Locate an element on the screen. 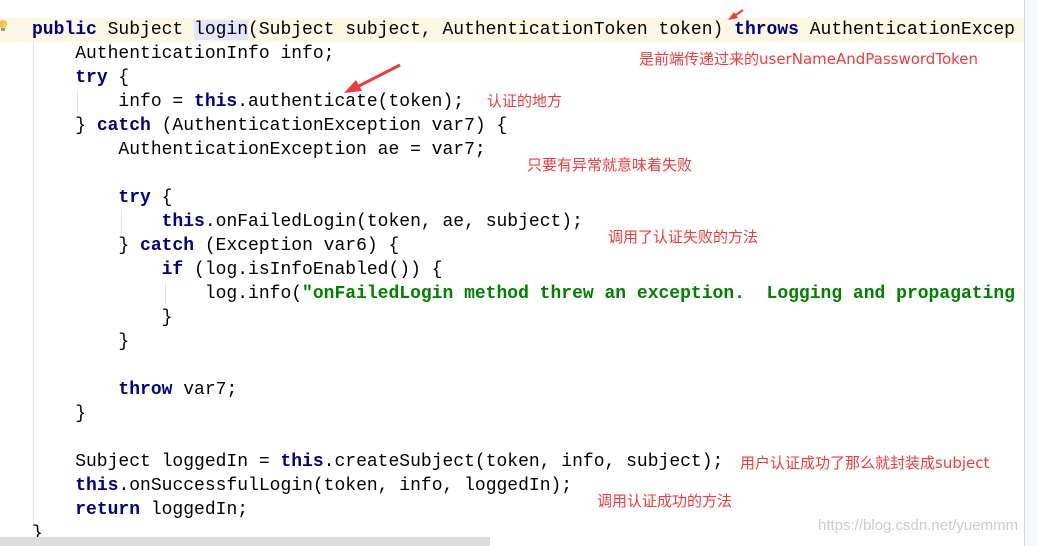 The width and height of the screenshot is (1038, 546). annotation-on-successful-login: 调用认证成功的方法 is located at coordinates (665, 501).